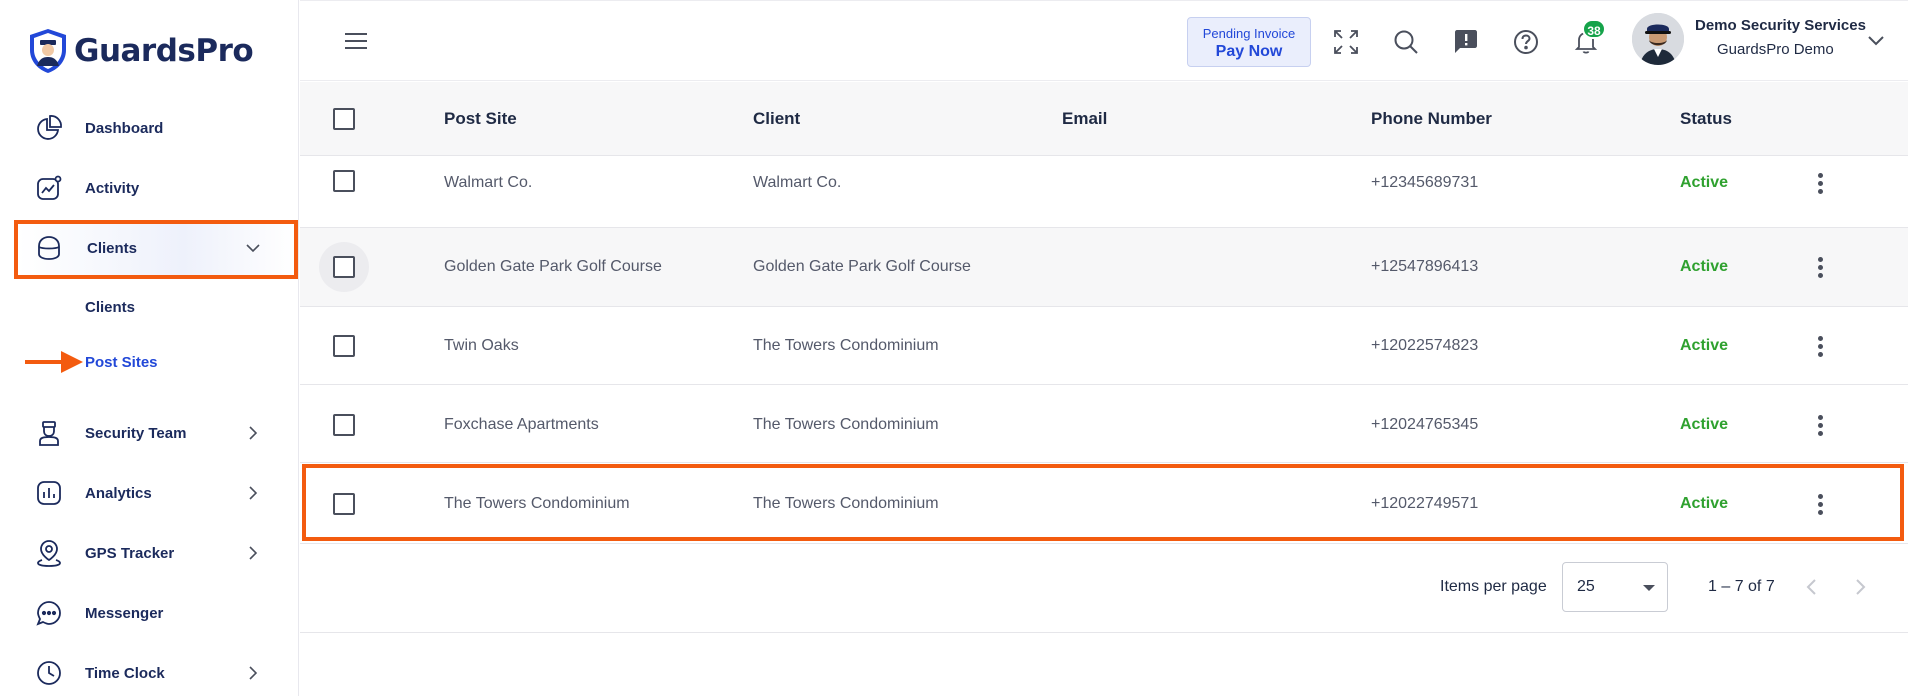  What do you see at coordinates (1775, 49) in the screenshot?
I see `user-org: GuardsPro Demo` at bounding box center [1775, 49].